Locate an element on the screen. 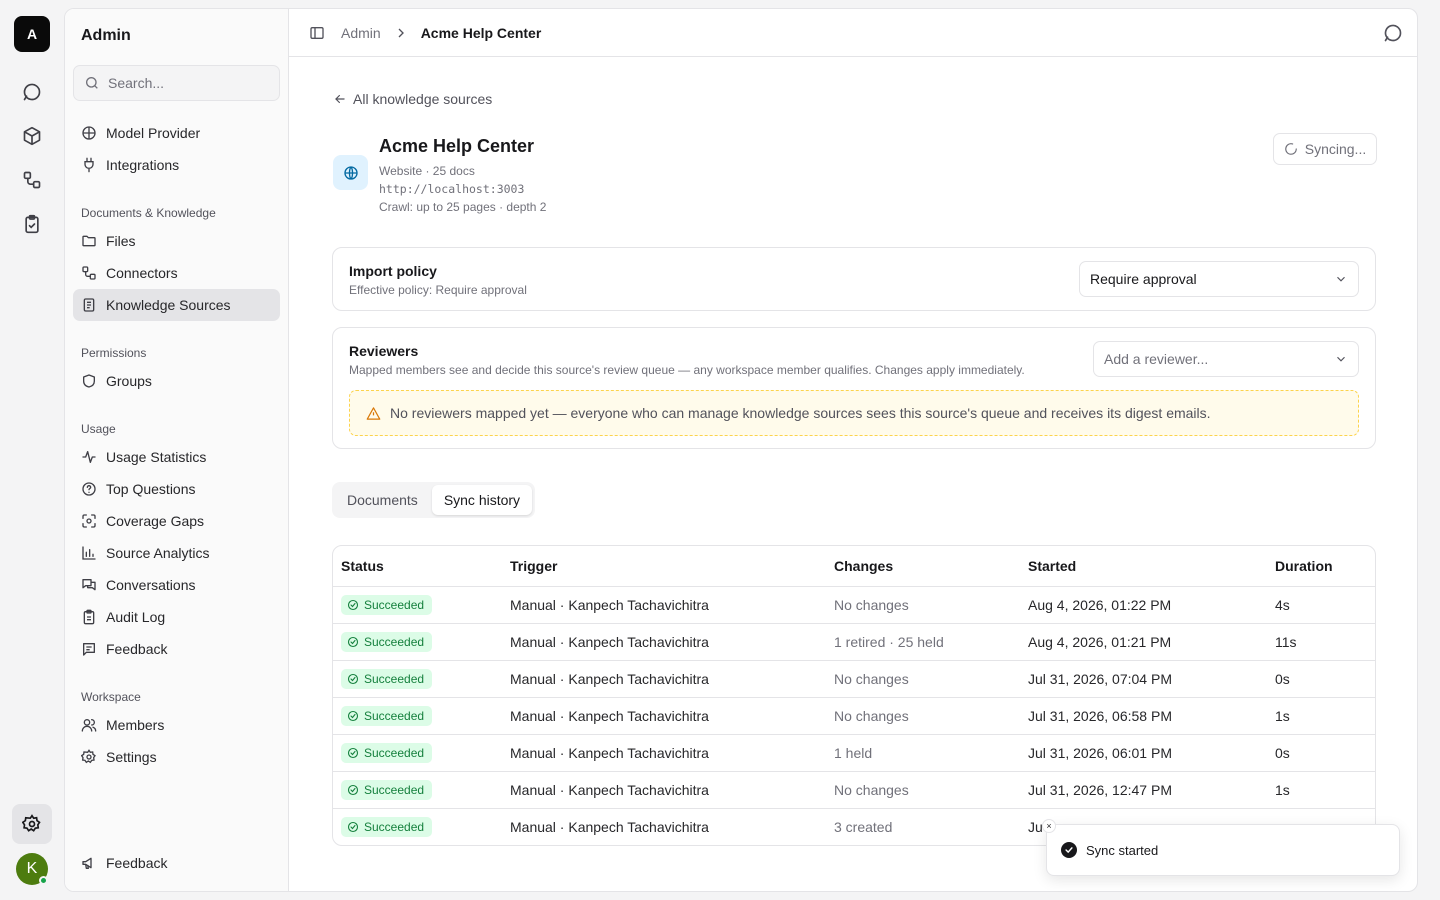  sidebar-toggle-icon is located at coordinates (317, 33).